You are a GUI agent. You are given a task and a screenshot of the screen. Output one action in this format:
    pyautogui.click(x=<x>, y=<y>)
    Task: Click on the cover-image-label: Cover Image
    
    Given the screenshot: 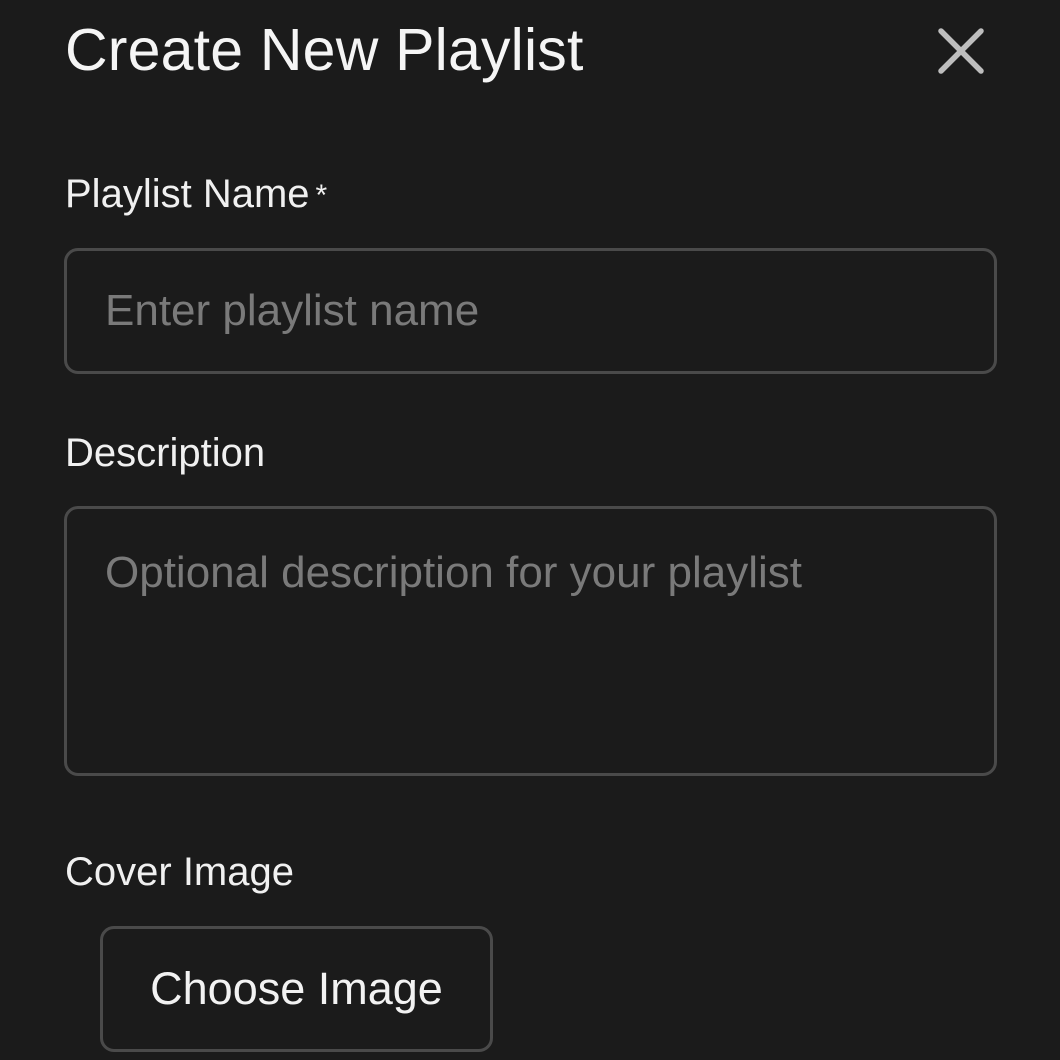 What is the action you would take?
    pyautogui.click(x=179, y=872)
    